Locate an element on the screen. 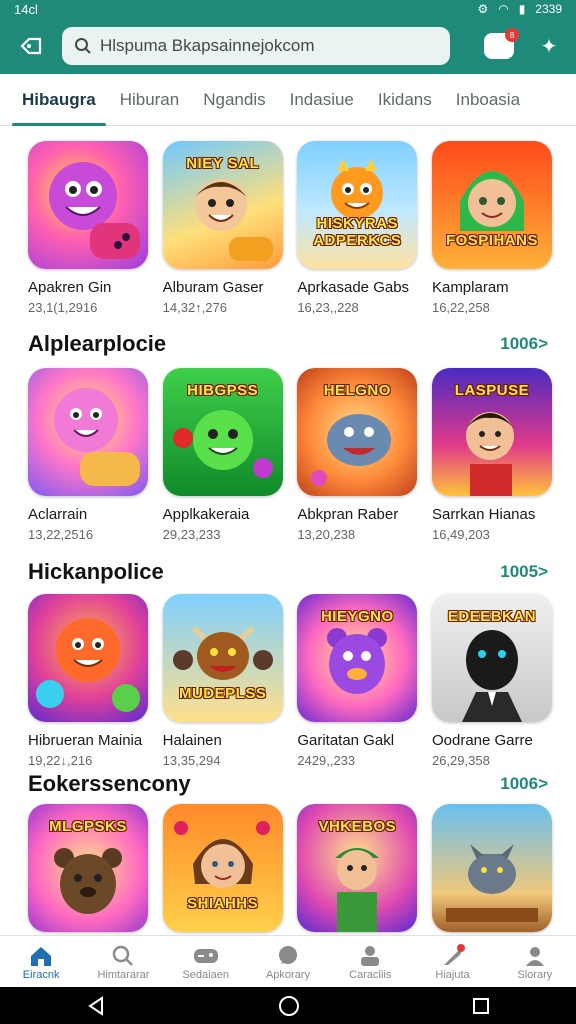 The image size is (576, 1024). chat-icon is located at coordinates (288, 956).